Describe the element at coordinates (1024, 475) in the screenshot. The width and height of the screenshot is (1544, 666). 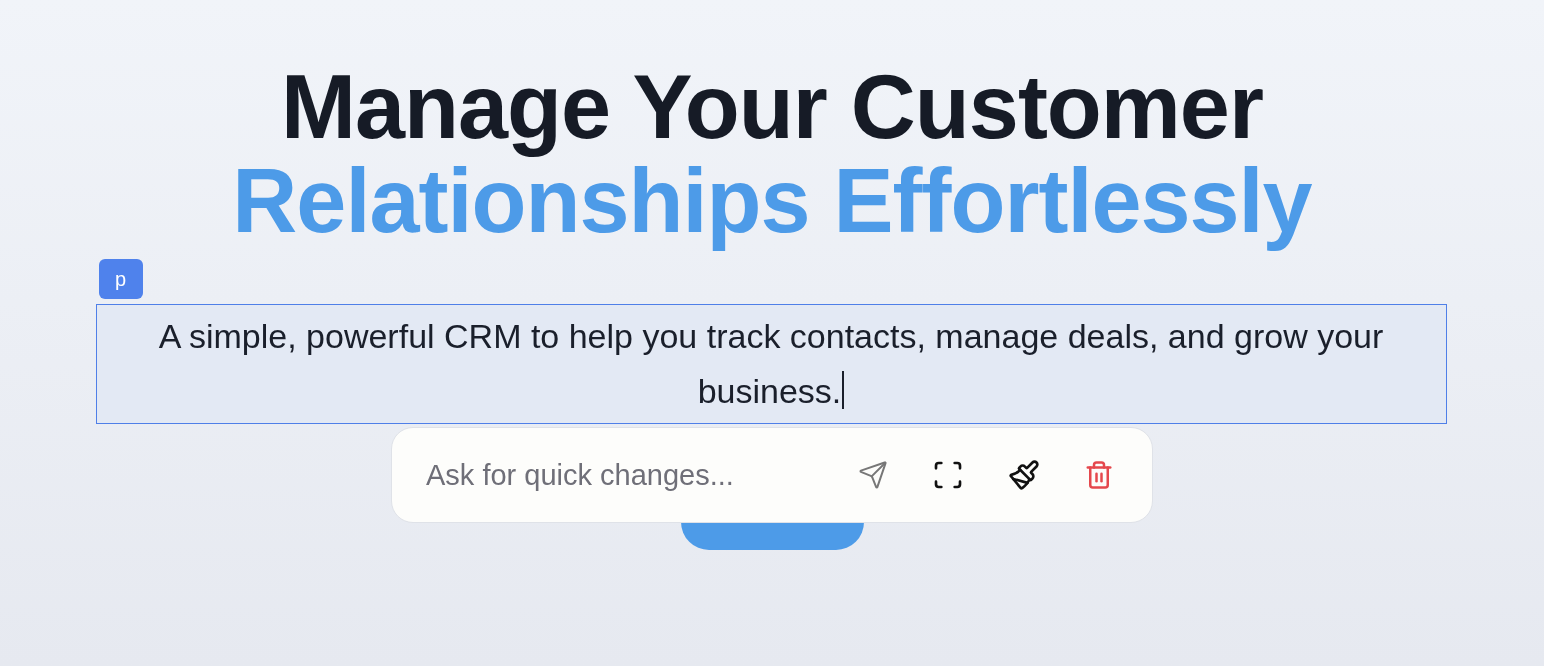
I see `paintbrush-icon` at that location.